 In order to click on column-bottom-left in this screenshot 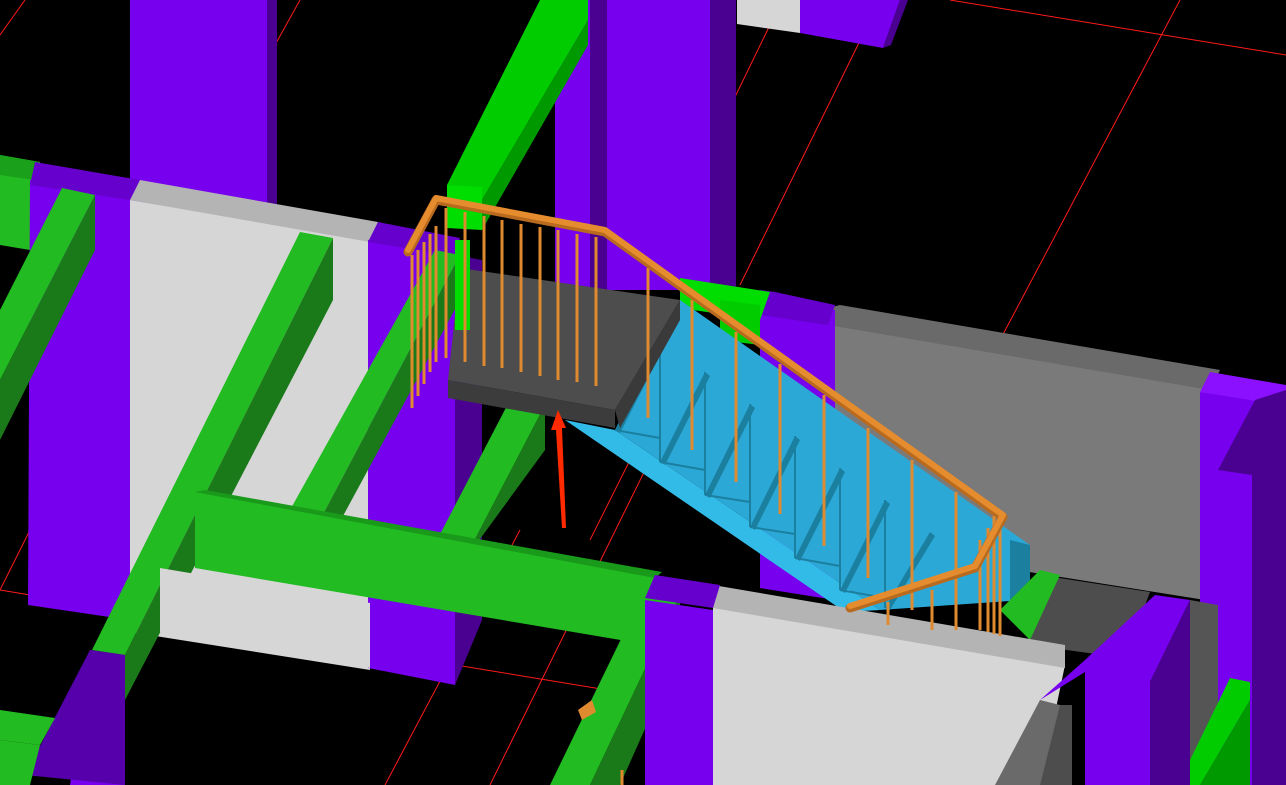, I will do `click(62, 717)`.